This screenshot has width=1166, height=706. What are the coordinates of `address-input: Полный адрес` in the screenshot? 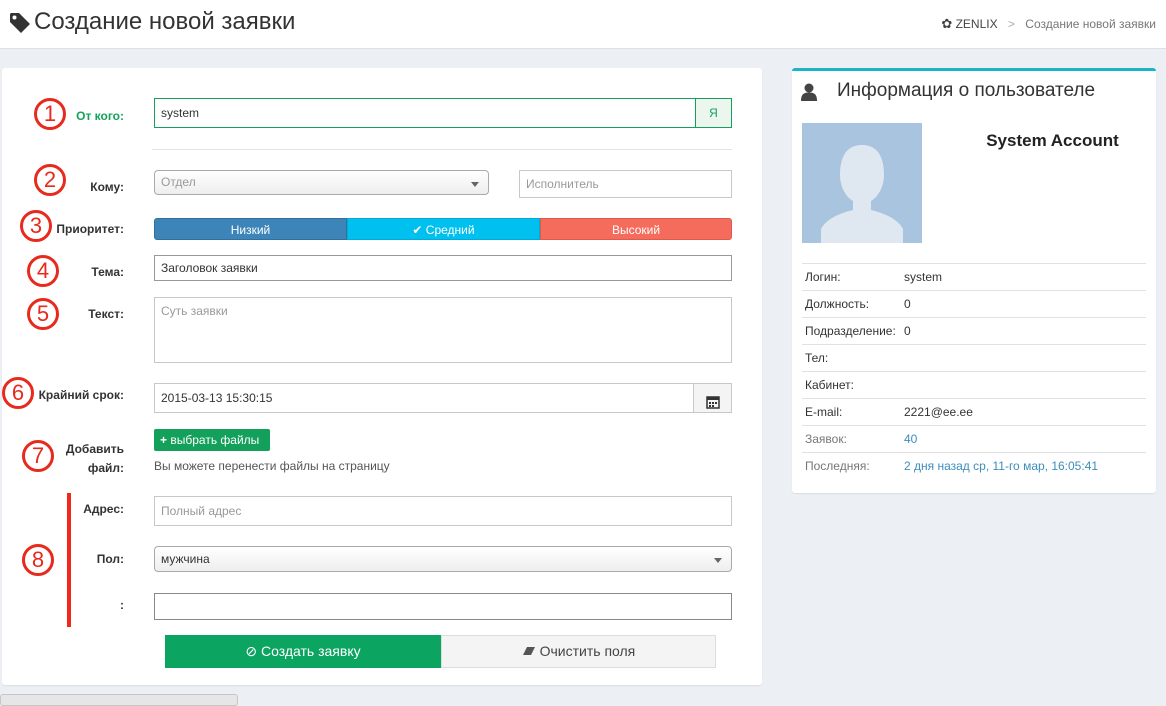 It's located at (443, 511).